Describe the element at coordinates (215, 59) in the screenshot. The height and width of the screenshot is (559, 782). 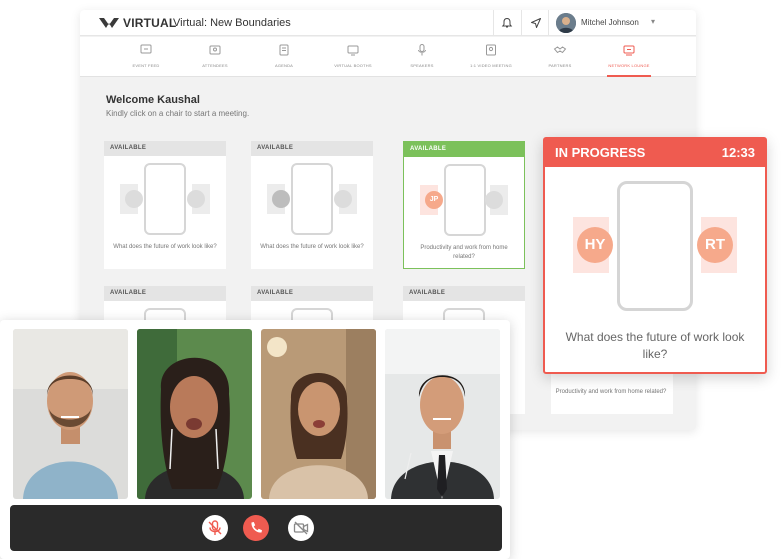
I see `tab-attendees: ATTENDEES` at that location.